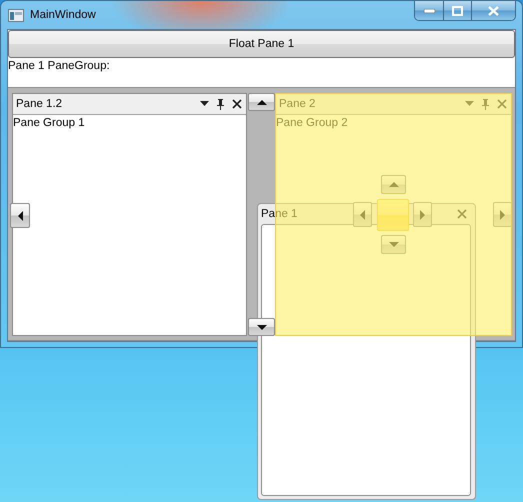 The height and width of the screenshot is (502, 523). I want to click on minimize-button, so click(429, 10).